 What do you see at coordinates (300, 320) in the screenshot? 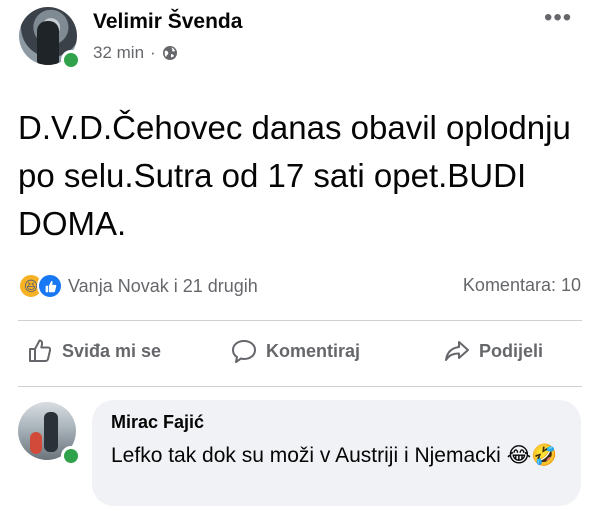
I see `divider-top` at bounding box center [300, 320].